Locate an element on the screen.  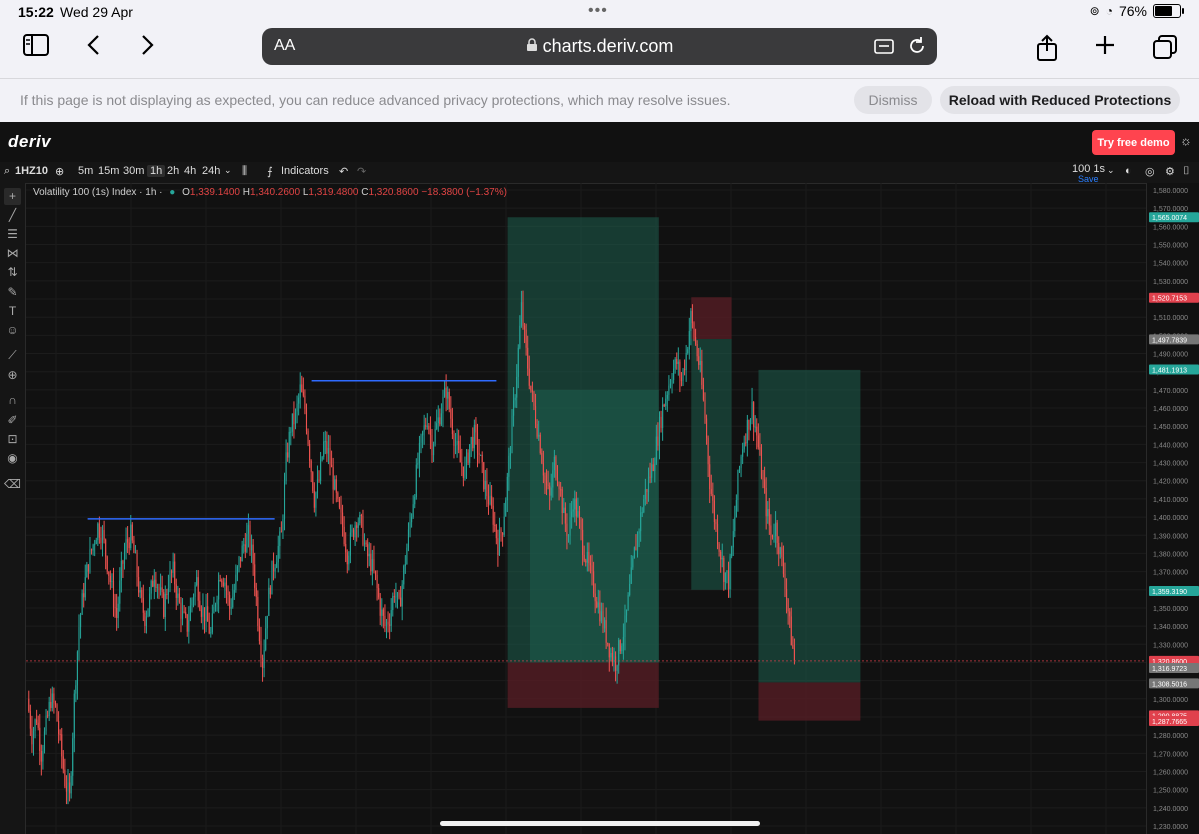
dismiss-button: Dismiss is located at coordinates (893, 100).